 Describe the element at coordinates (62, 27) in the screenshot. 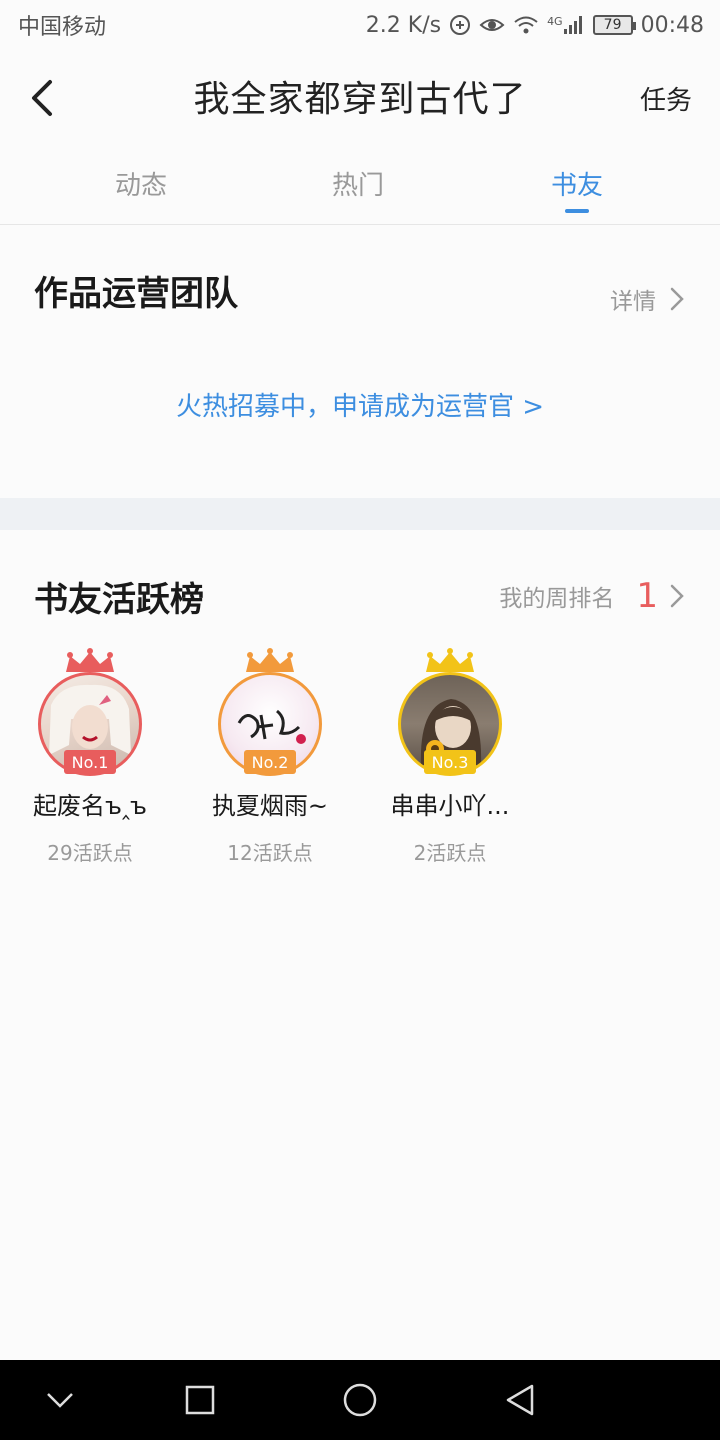

I see `carrier-label: 中国移动` at that location.